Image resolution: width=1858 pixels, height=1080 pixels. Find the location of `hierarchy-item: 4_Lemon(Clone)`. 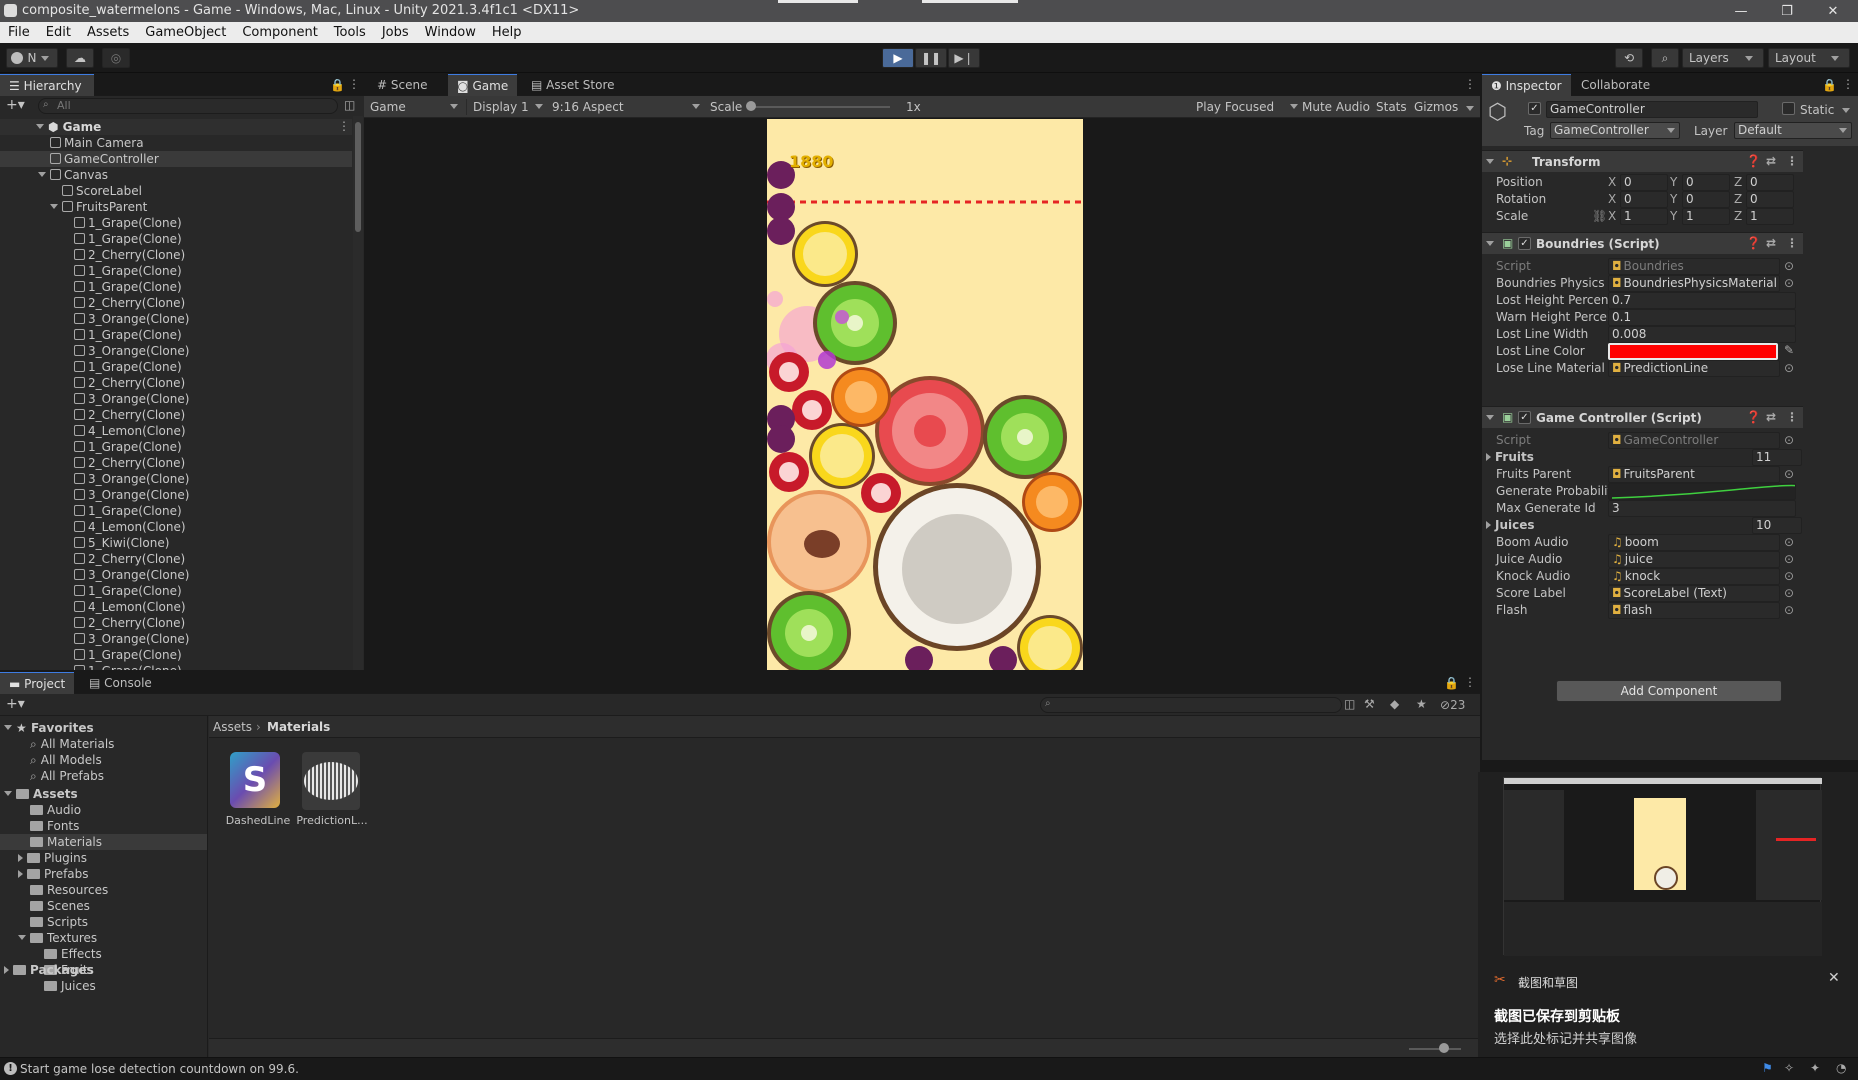

hierarchy-item: 4_Lemon(Clone) is located at coordinates (176, 607).